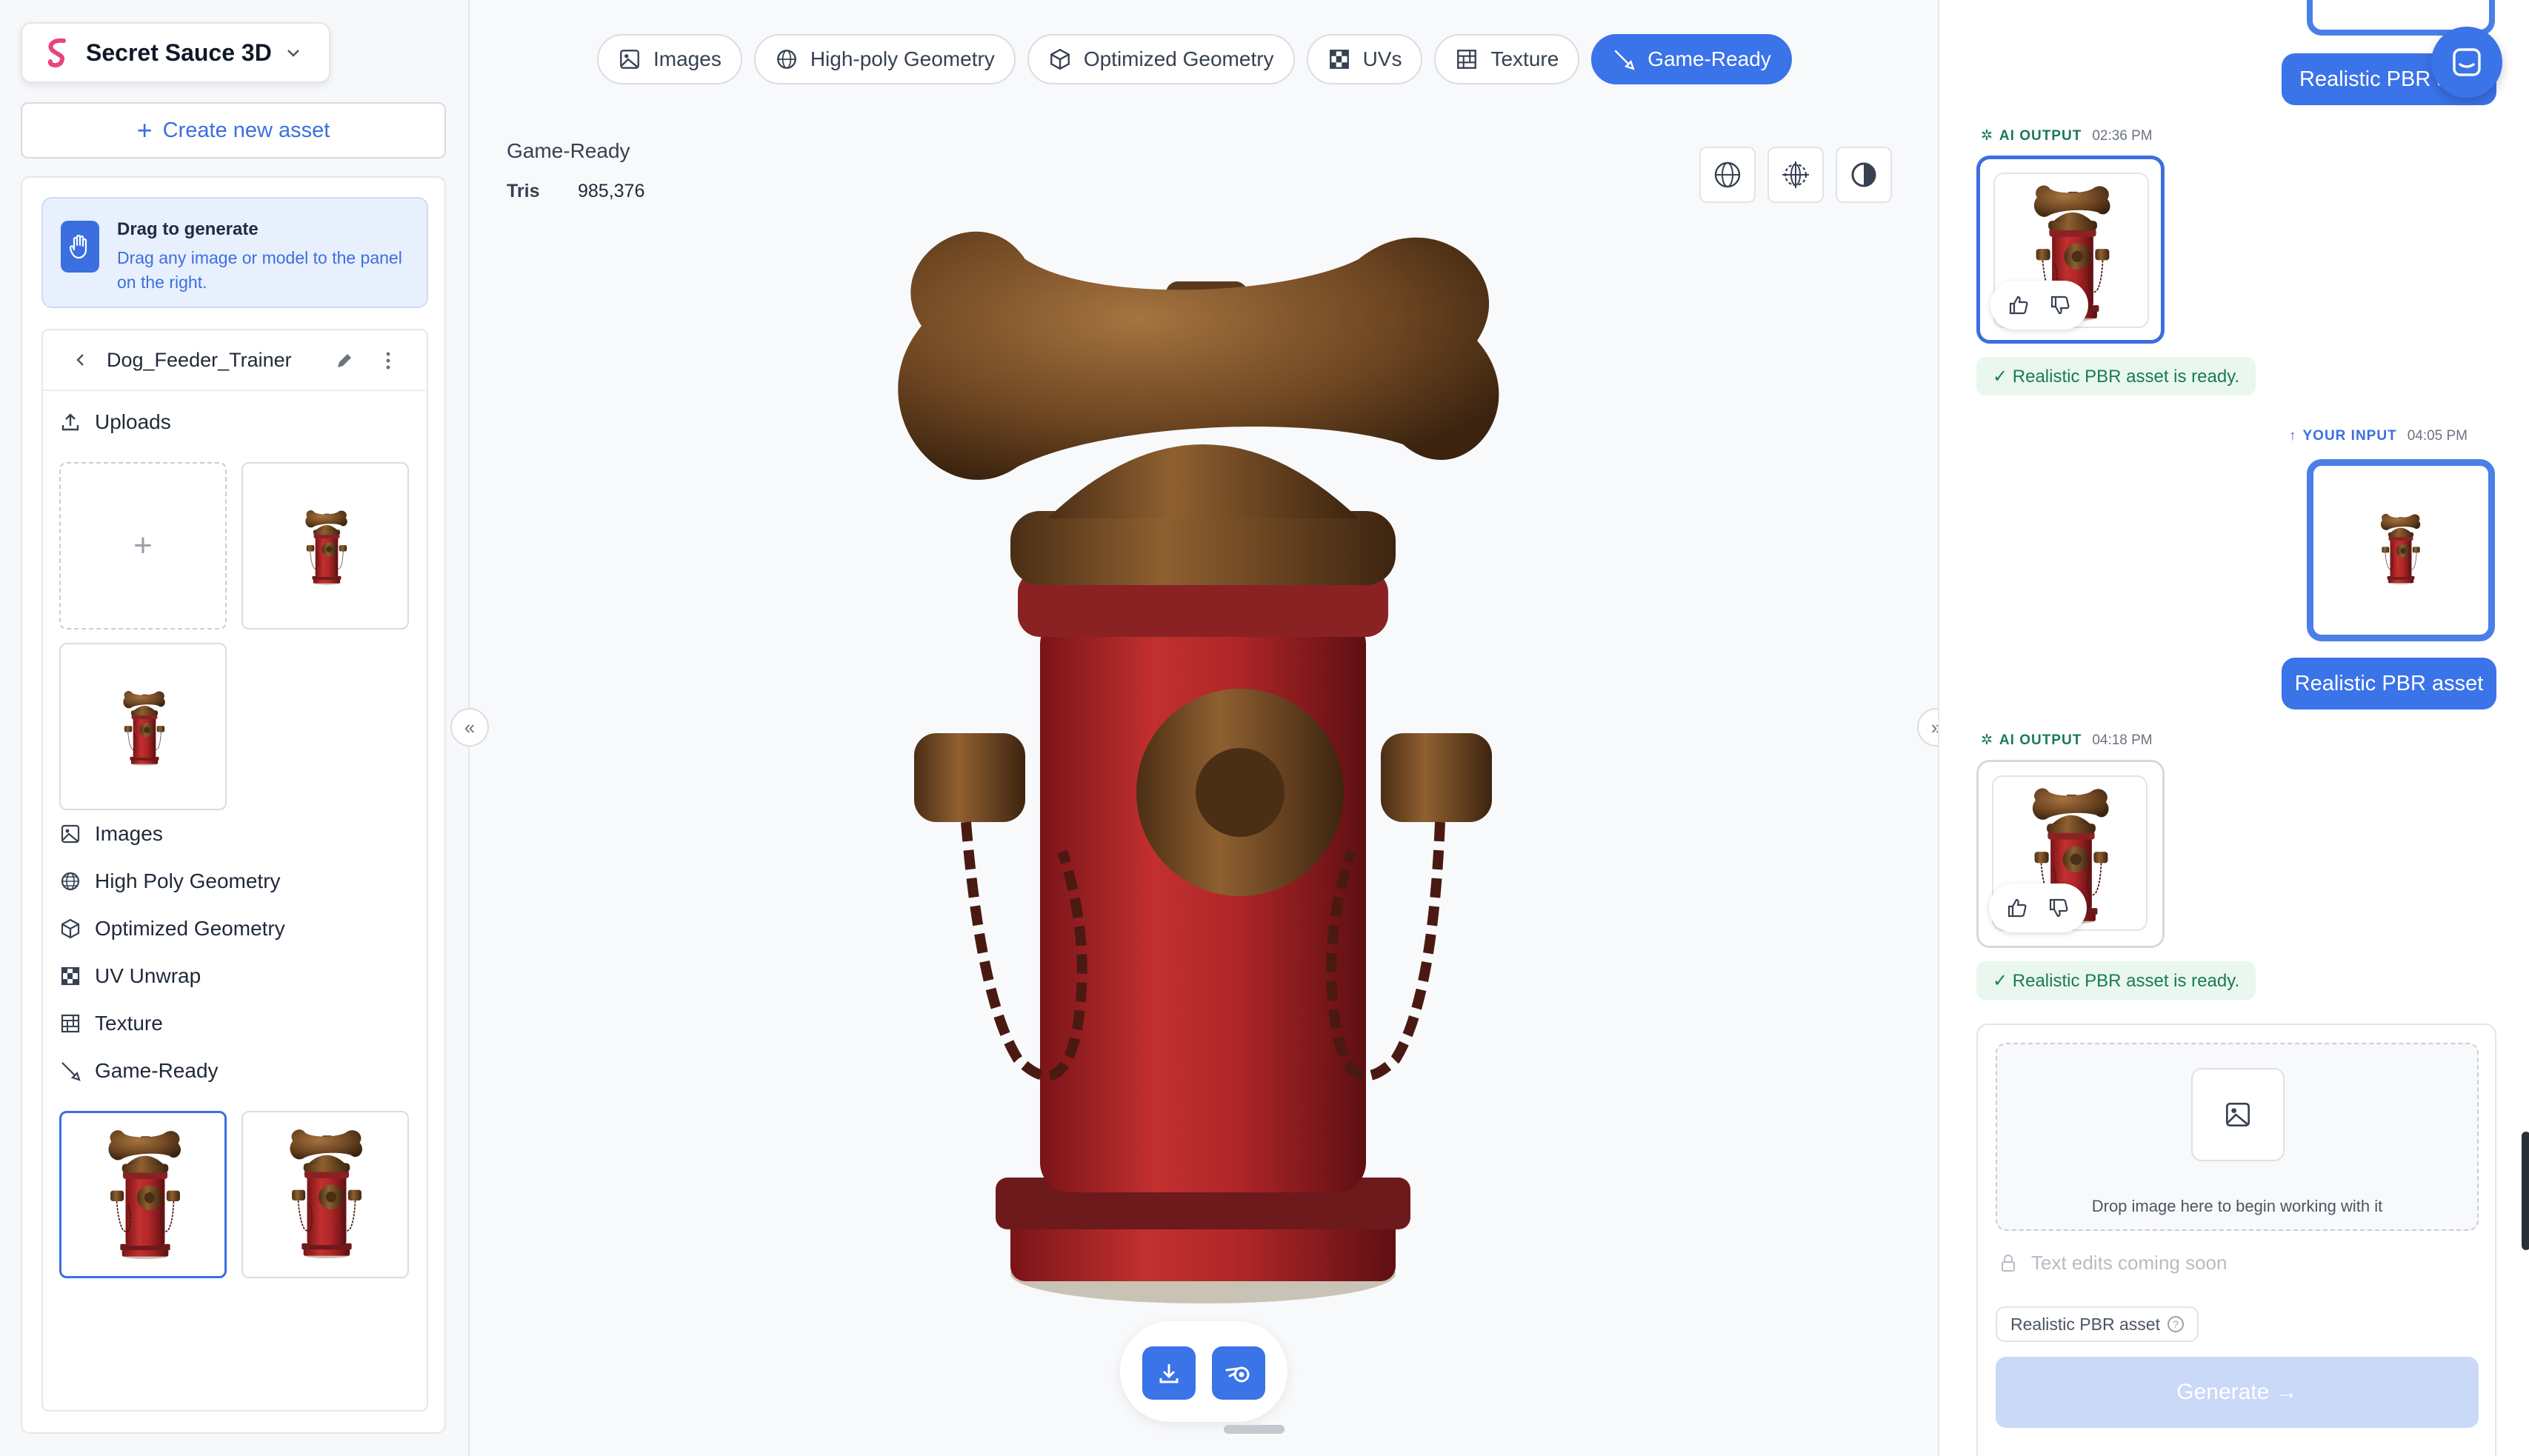 The image size is (2529, 1456). What do you see at coordinates (2176, 1324) in the screenshot?
I see `help-icon: ?` at bounding box center [2176, 1324].